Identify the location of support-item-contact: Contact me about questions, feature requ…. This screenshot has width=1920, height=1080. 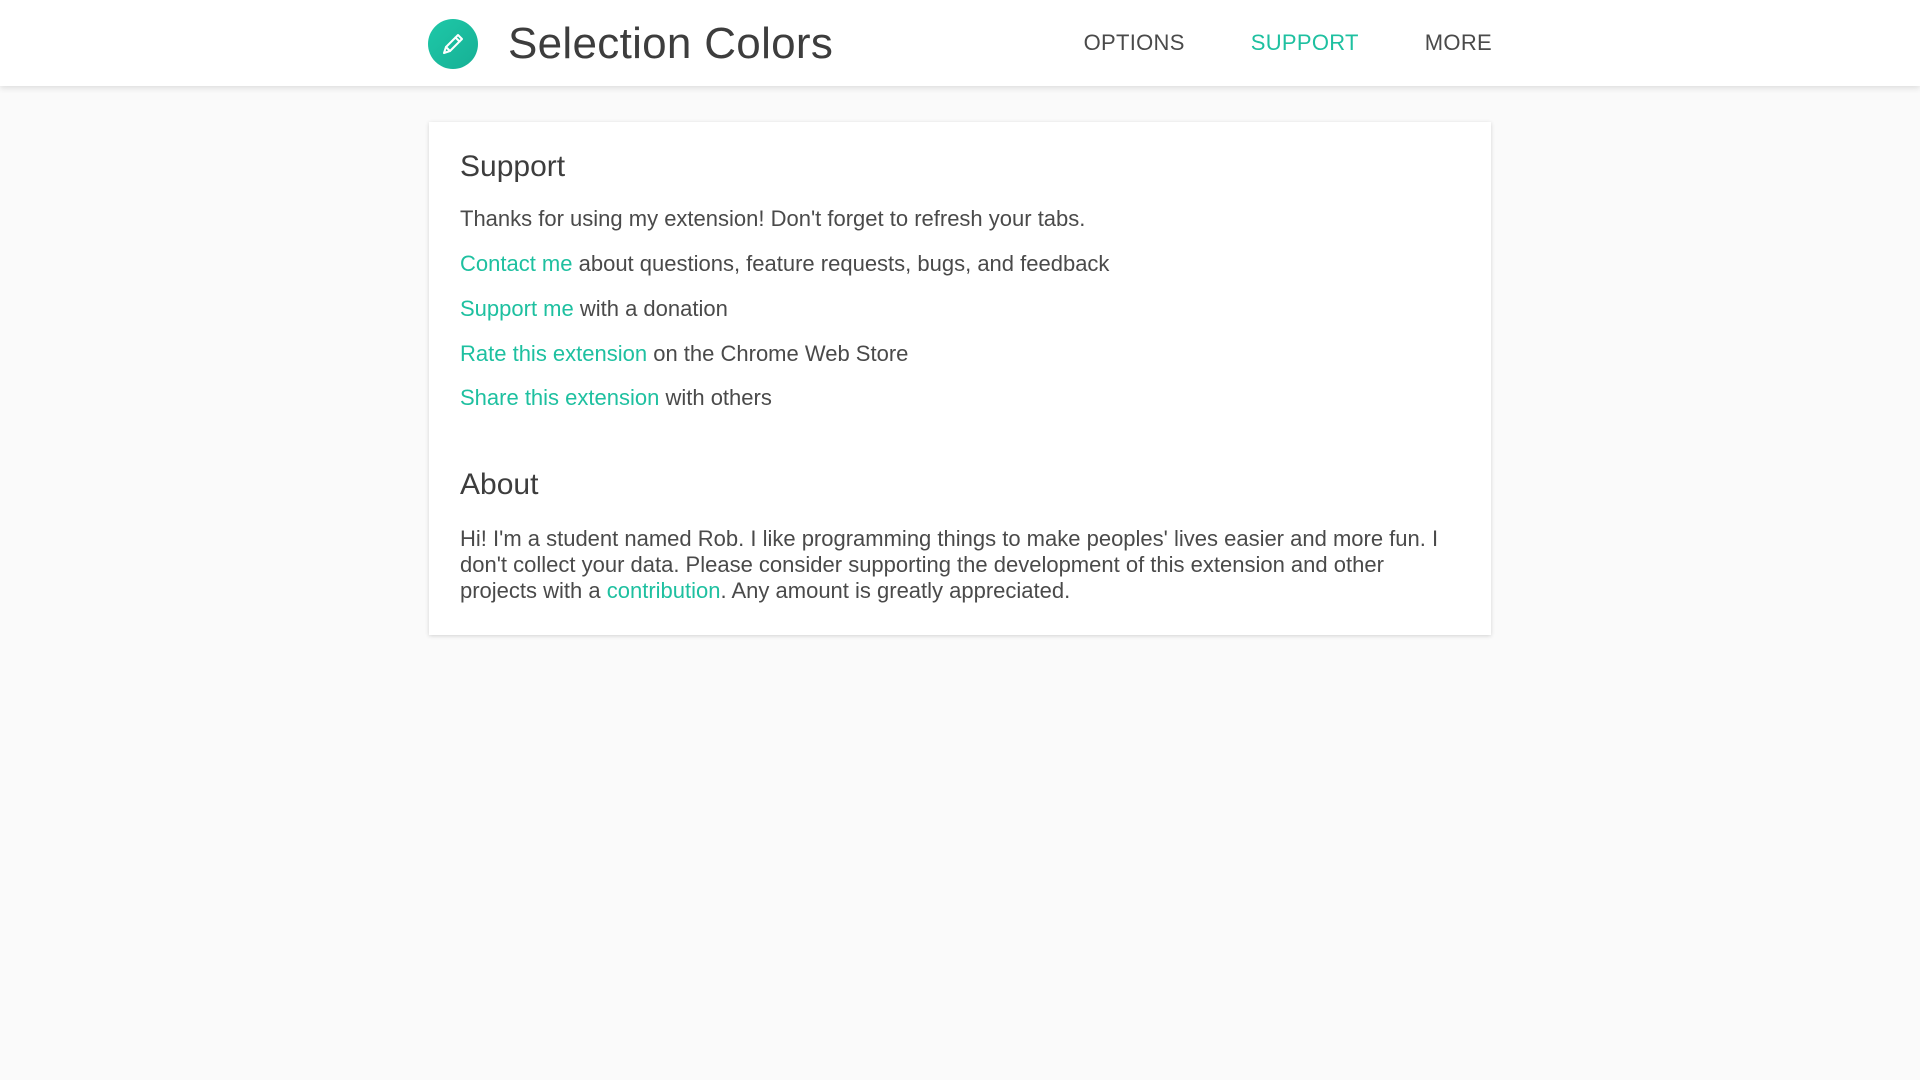
(784, 264).